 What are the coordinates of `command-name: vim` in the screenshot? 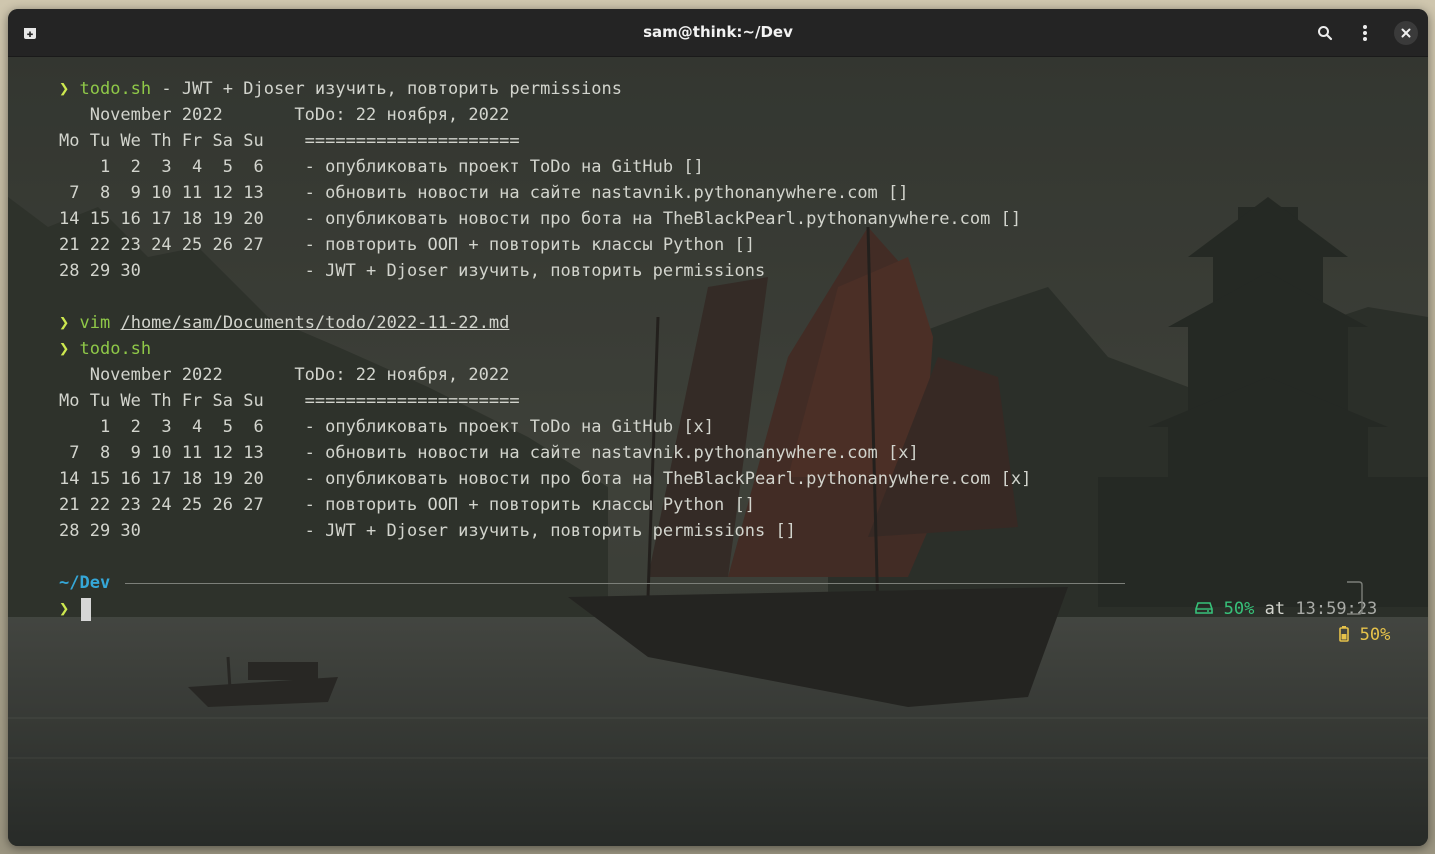 It's located at (95, 323).